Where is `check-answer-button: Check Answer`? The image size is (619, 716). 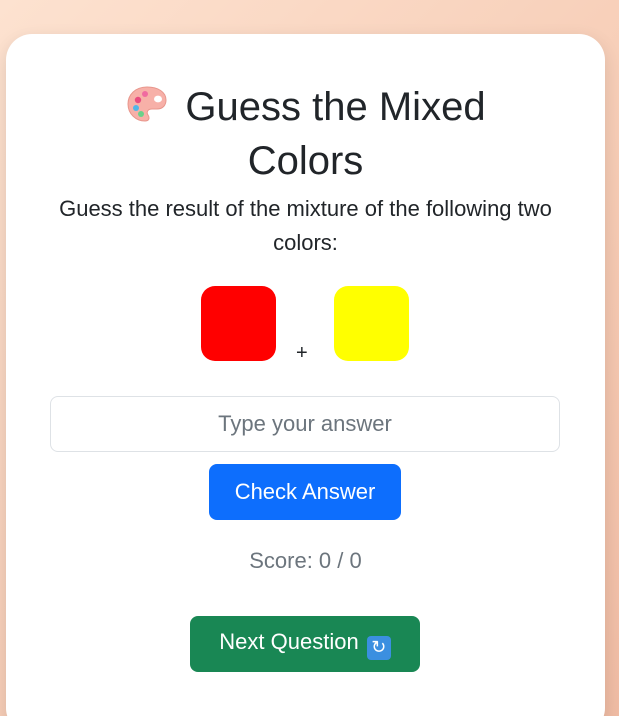
check-answer-button: Check Answer is located at coordinates (305, 492).